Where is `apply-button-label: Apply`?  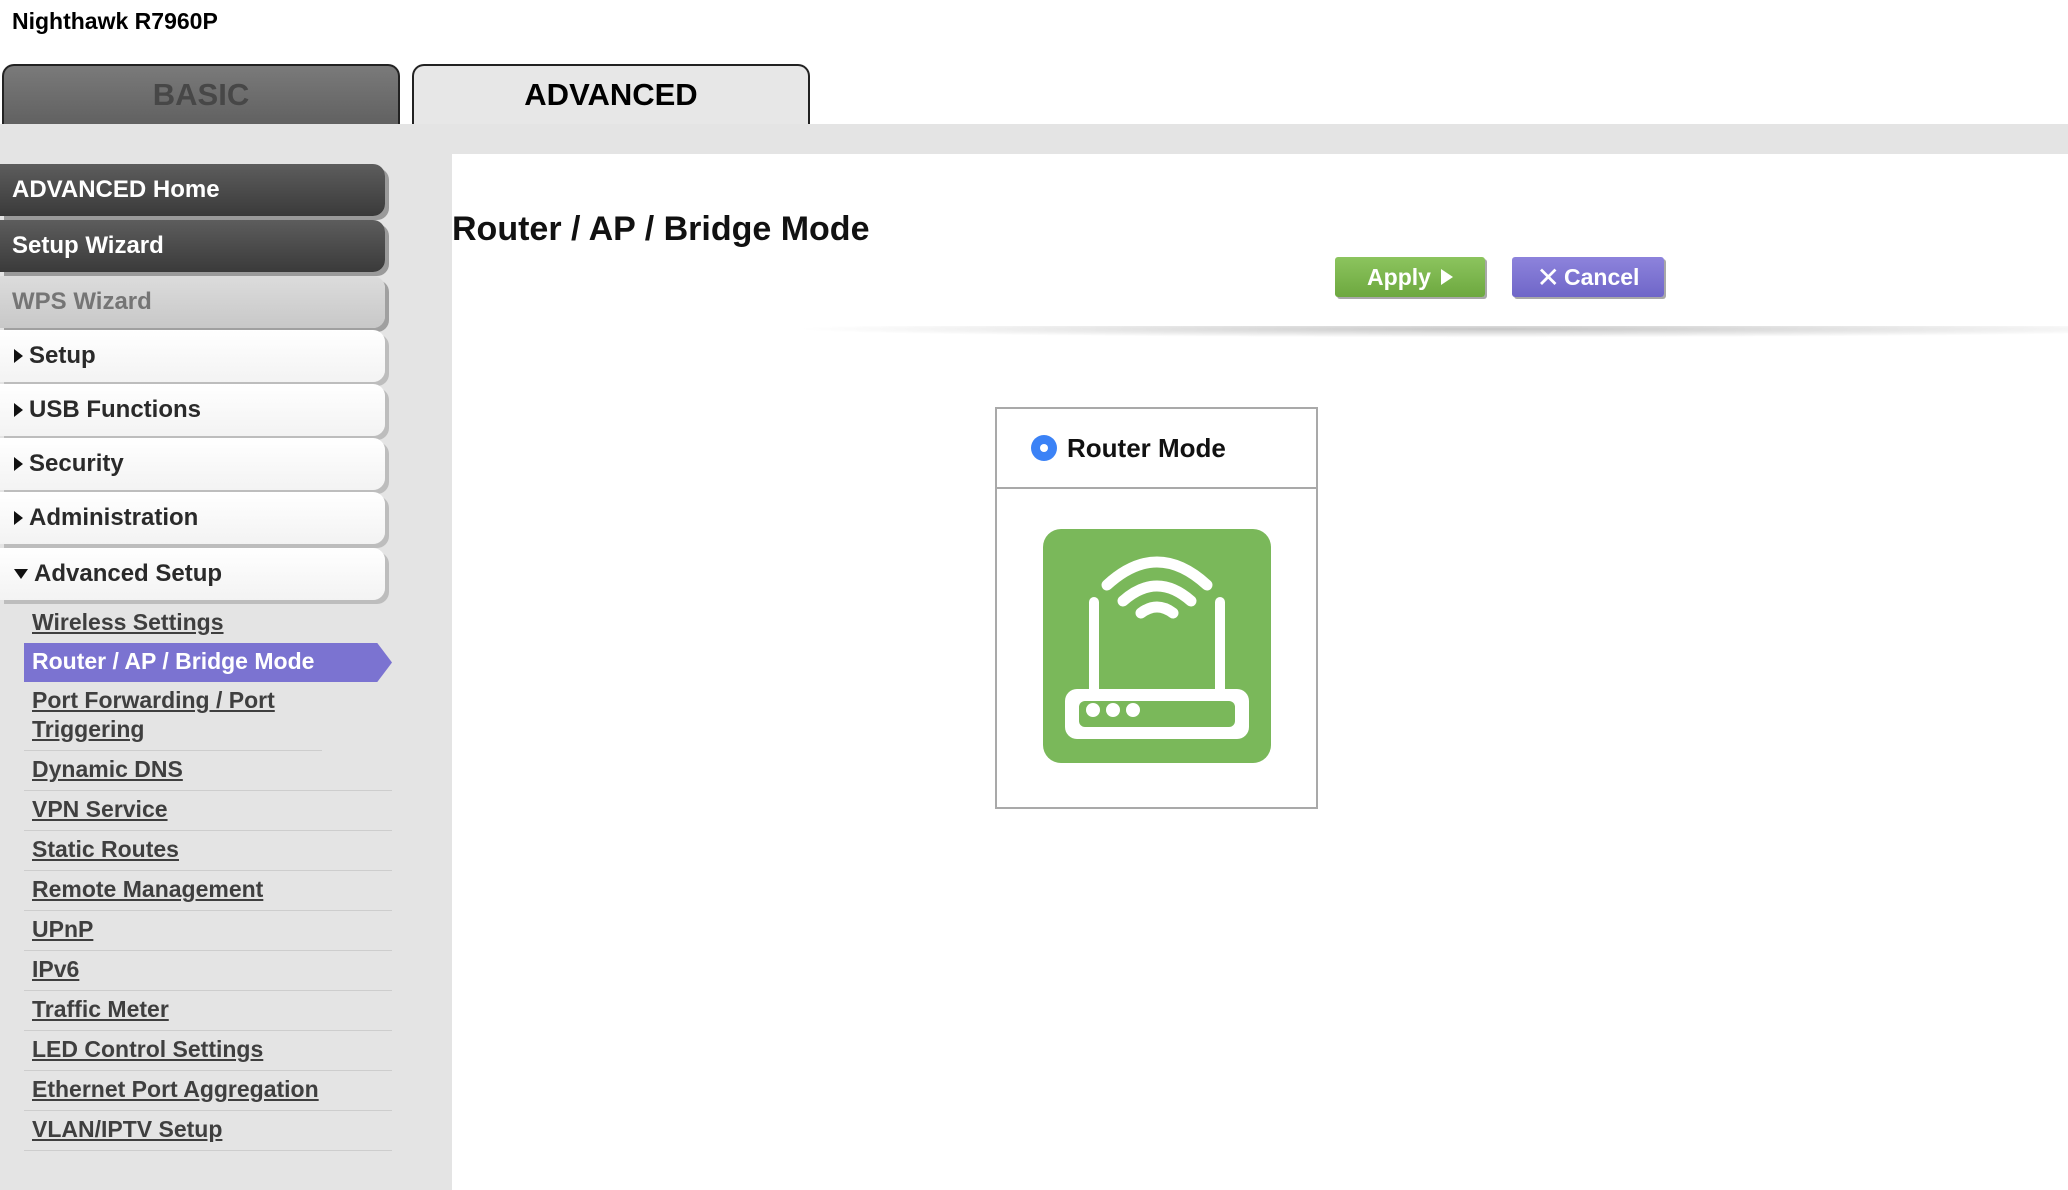
apply-button-label: Apply is located at coordinates (1399, 276).